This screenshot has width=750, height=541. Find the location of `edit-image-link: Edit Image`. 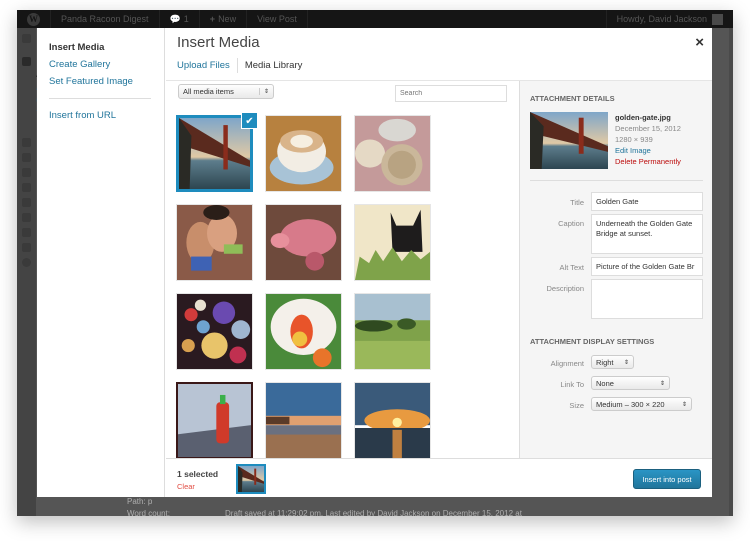

edit-image-link: Edit Image is located at coordinates (648, 150).